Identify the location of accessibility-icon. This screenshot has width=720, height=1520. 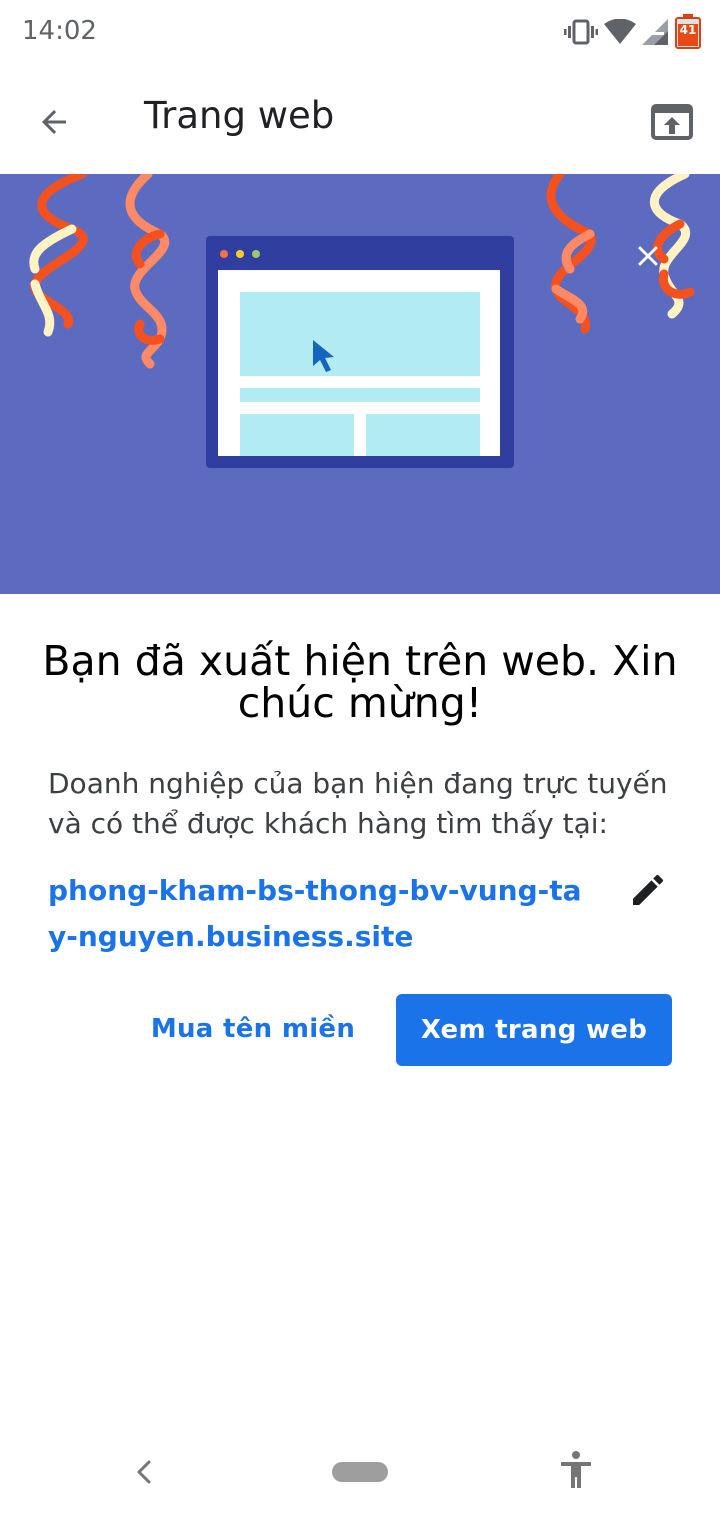
(576, 1469).